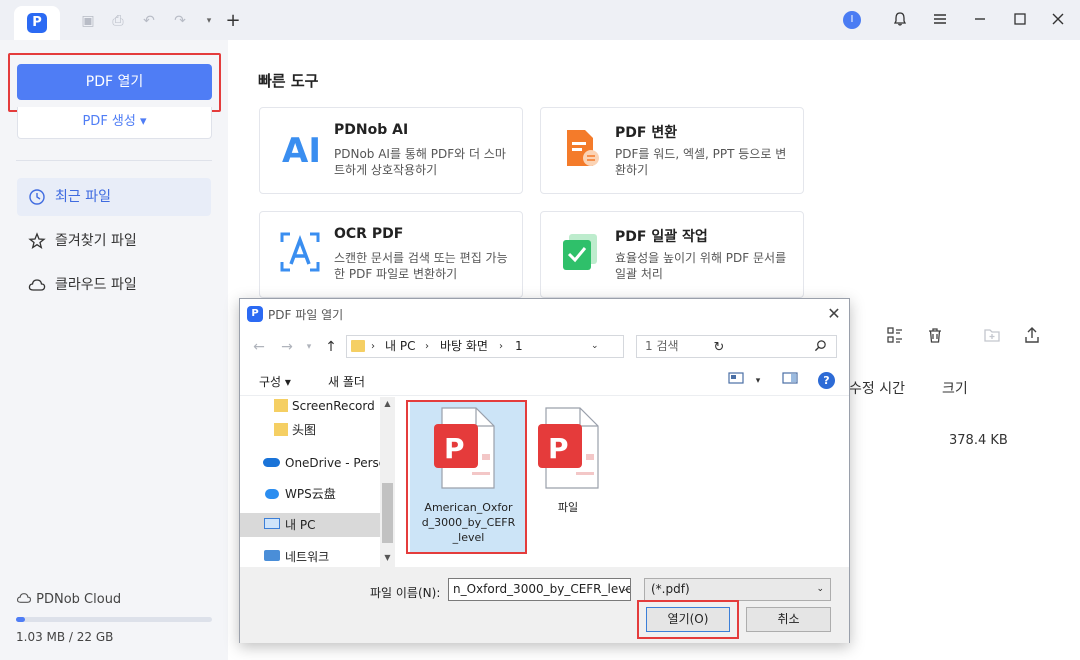 The width and height of the screenshot is (1080, 660). What do you see at coordinates (581, 252) in the screenshot?
I see `batch-icon` at bounding box center [581, 252].